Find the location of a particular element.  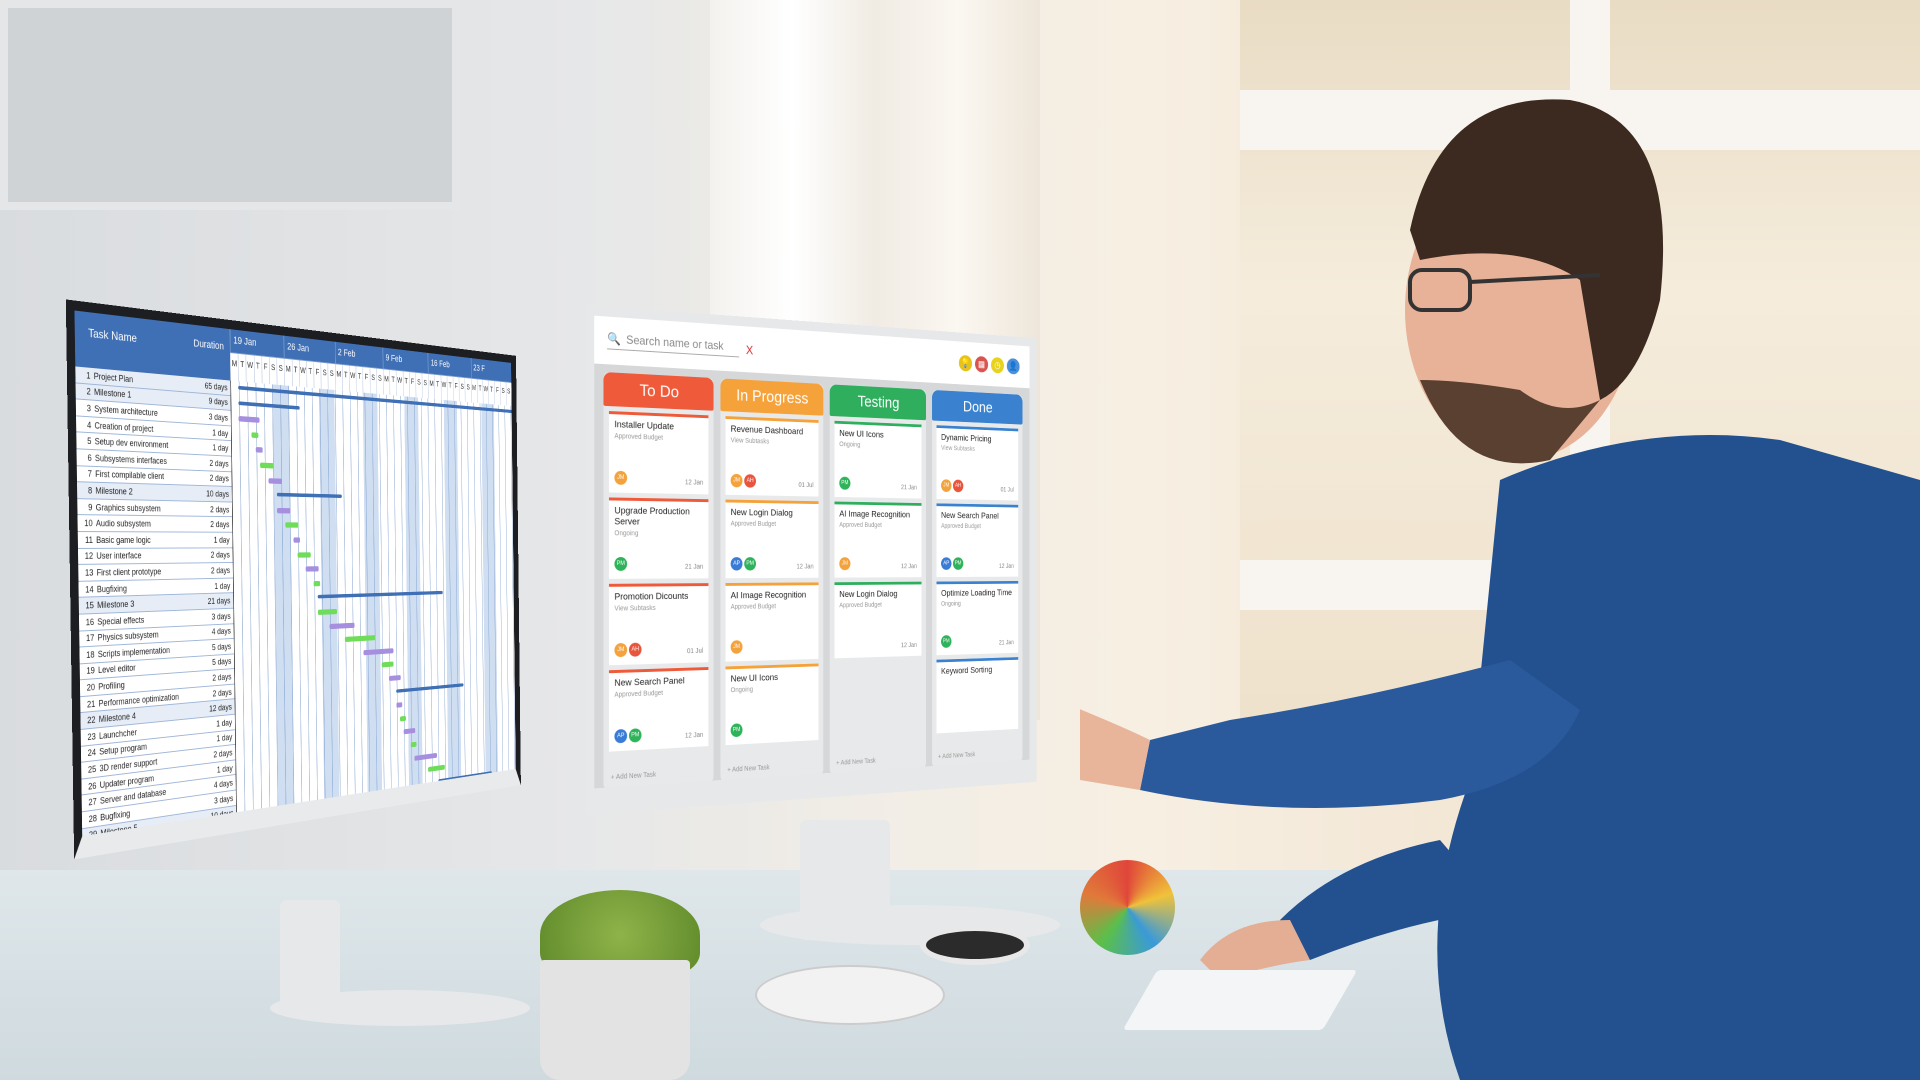

clear-search-button: X is located at coordinates (749, 349).